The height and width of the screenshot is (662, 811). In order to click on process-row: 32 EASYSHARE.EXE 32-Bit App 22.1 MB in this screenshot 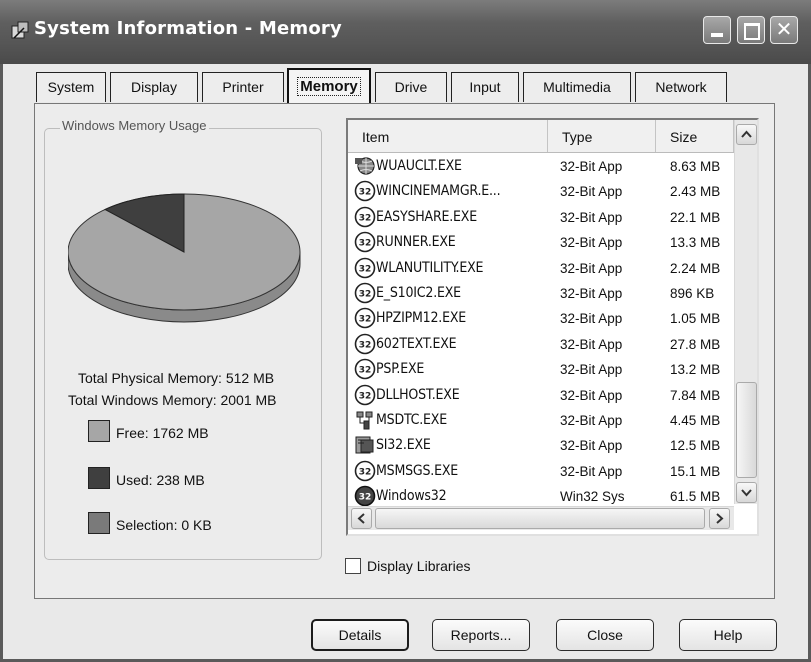, I will do `click(541, 217)`.